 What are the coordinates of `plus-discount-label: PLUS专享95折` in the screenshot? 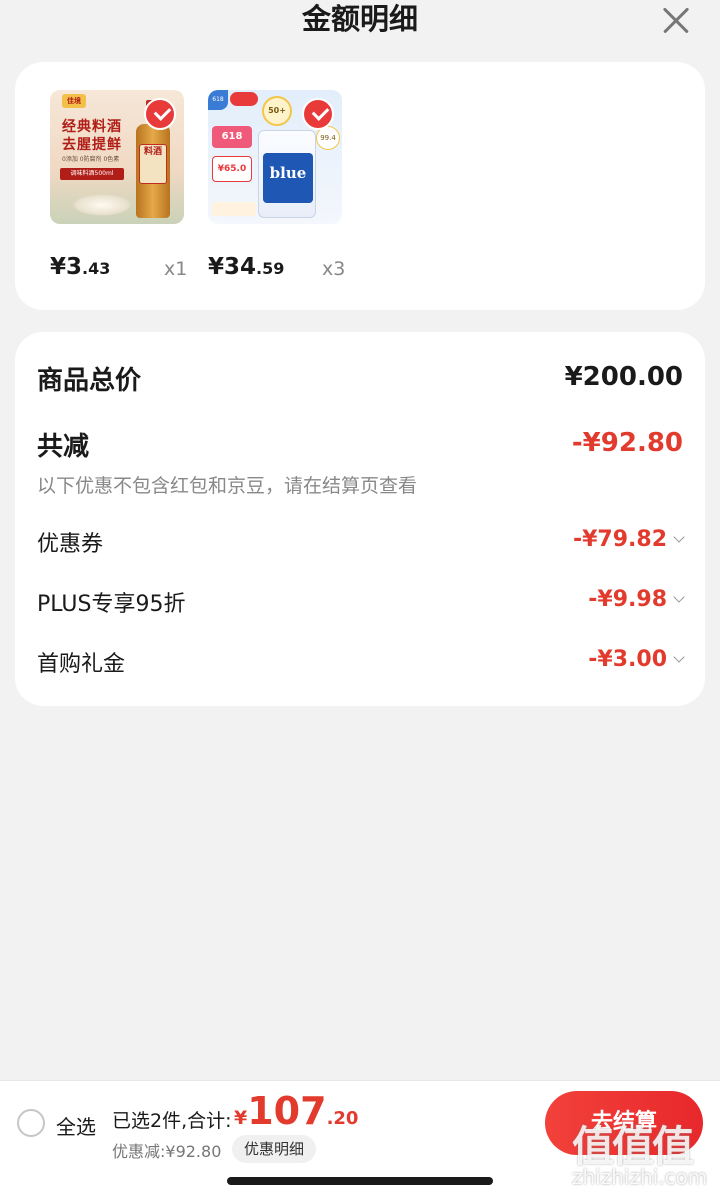 It's located at (111, 604).